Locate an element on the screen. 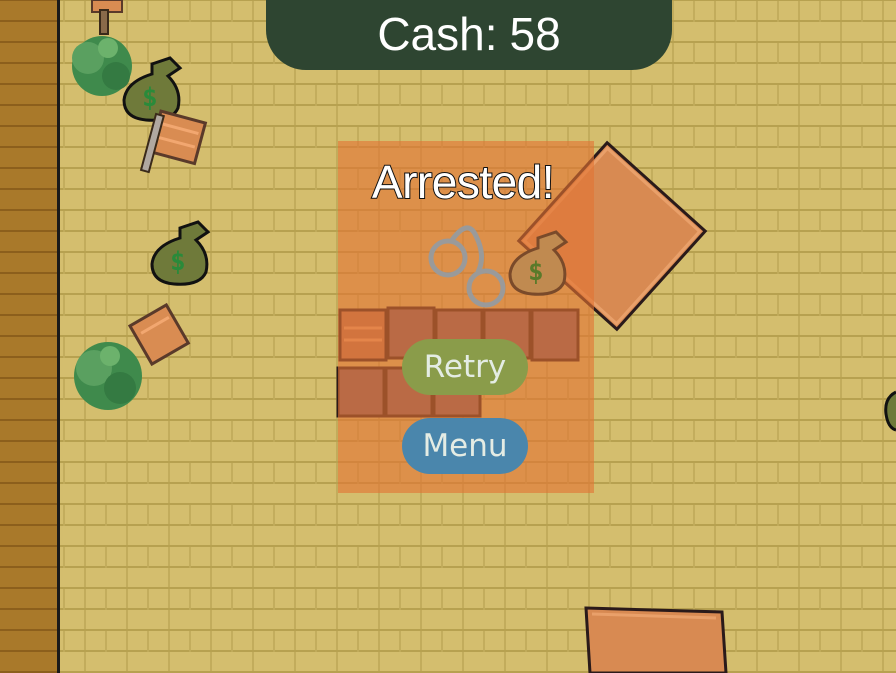 The height and width of the screenshot is (673, 896). dialog-icons: $ is located at coordinates (498, 266).